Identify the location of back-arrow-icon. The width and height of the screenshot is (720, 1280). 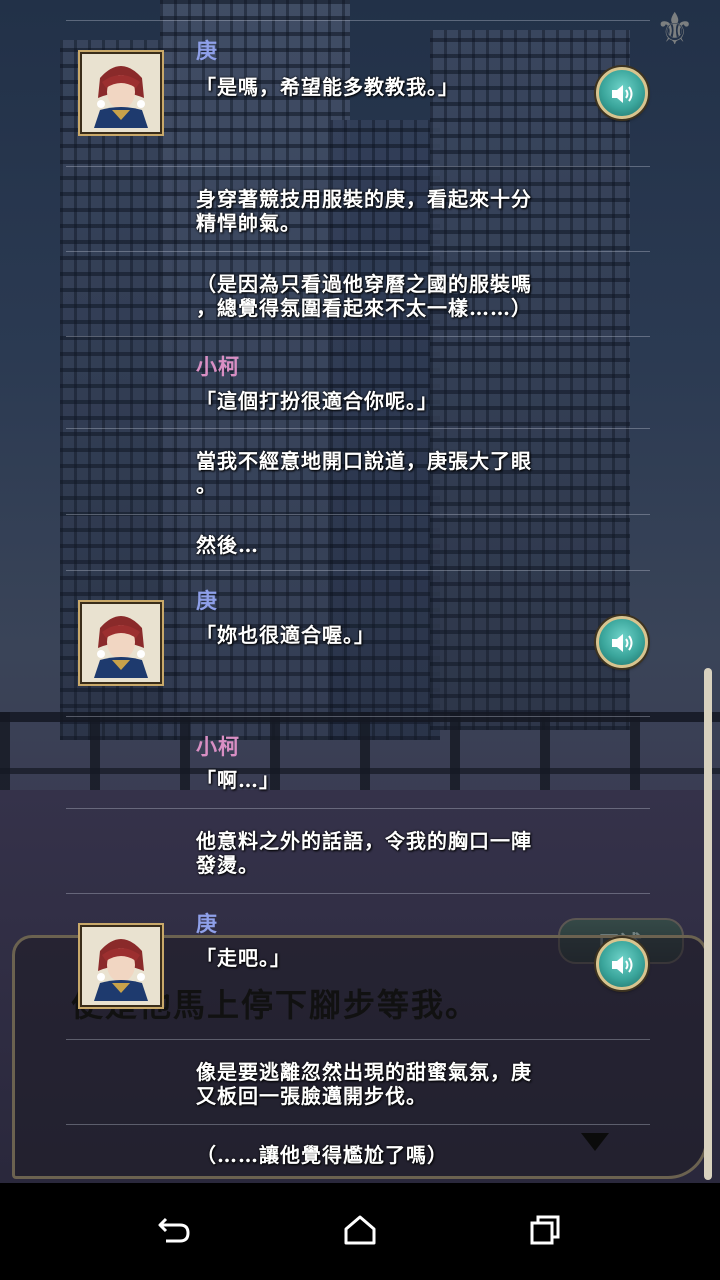
(174, 1230).